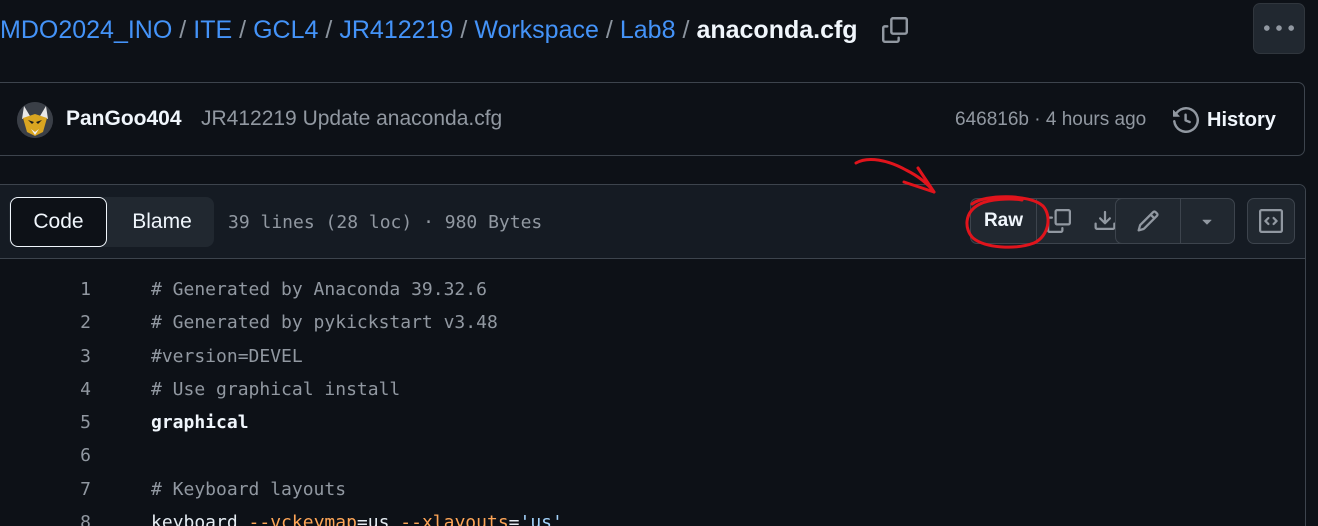 This screenshot has height=526, width=1318. Describe the element at coordinates (72, 489) in the screenshot. I see `line-number: 7` at that location.